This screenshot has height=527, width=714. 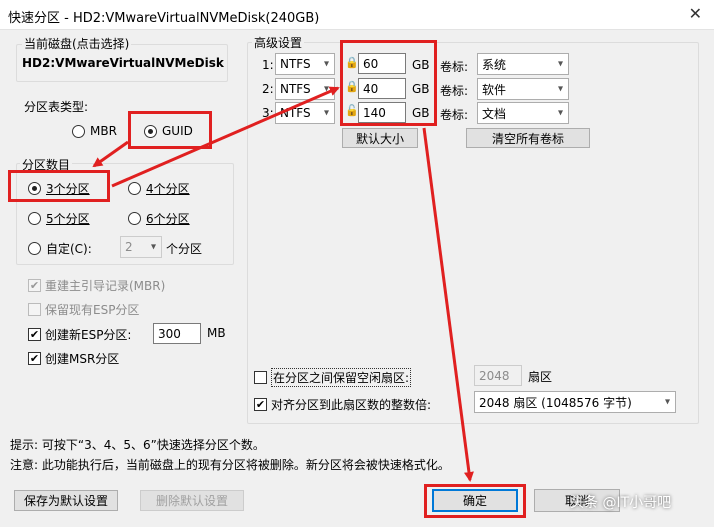 What do you see at coordinates (110, 154) in the screenshot?
I see `arrow-guid-to-count` at bounding box center [110, 154].